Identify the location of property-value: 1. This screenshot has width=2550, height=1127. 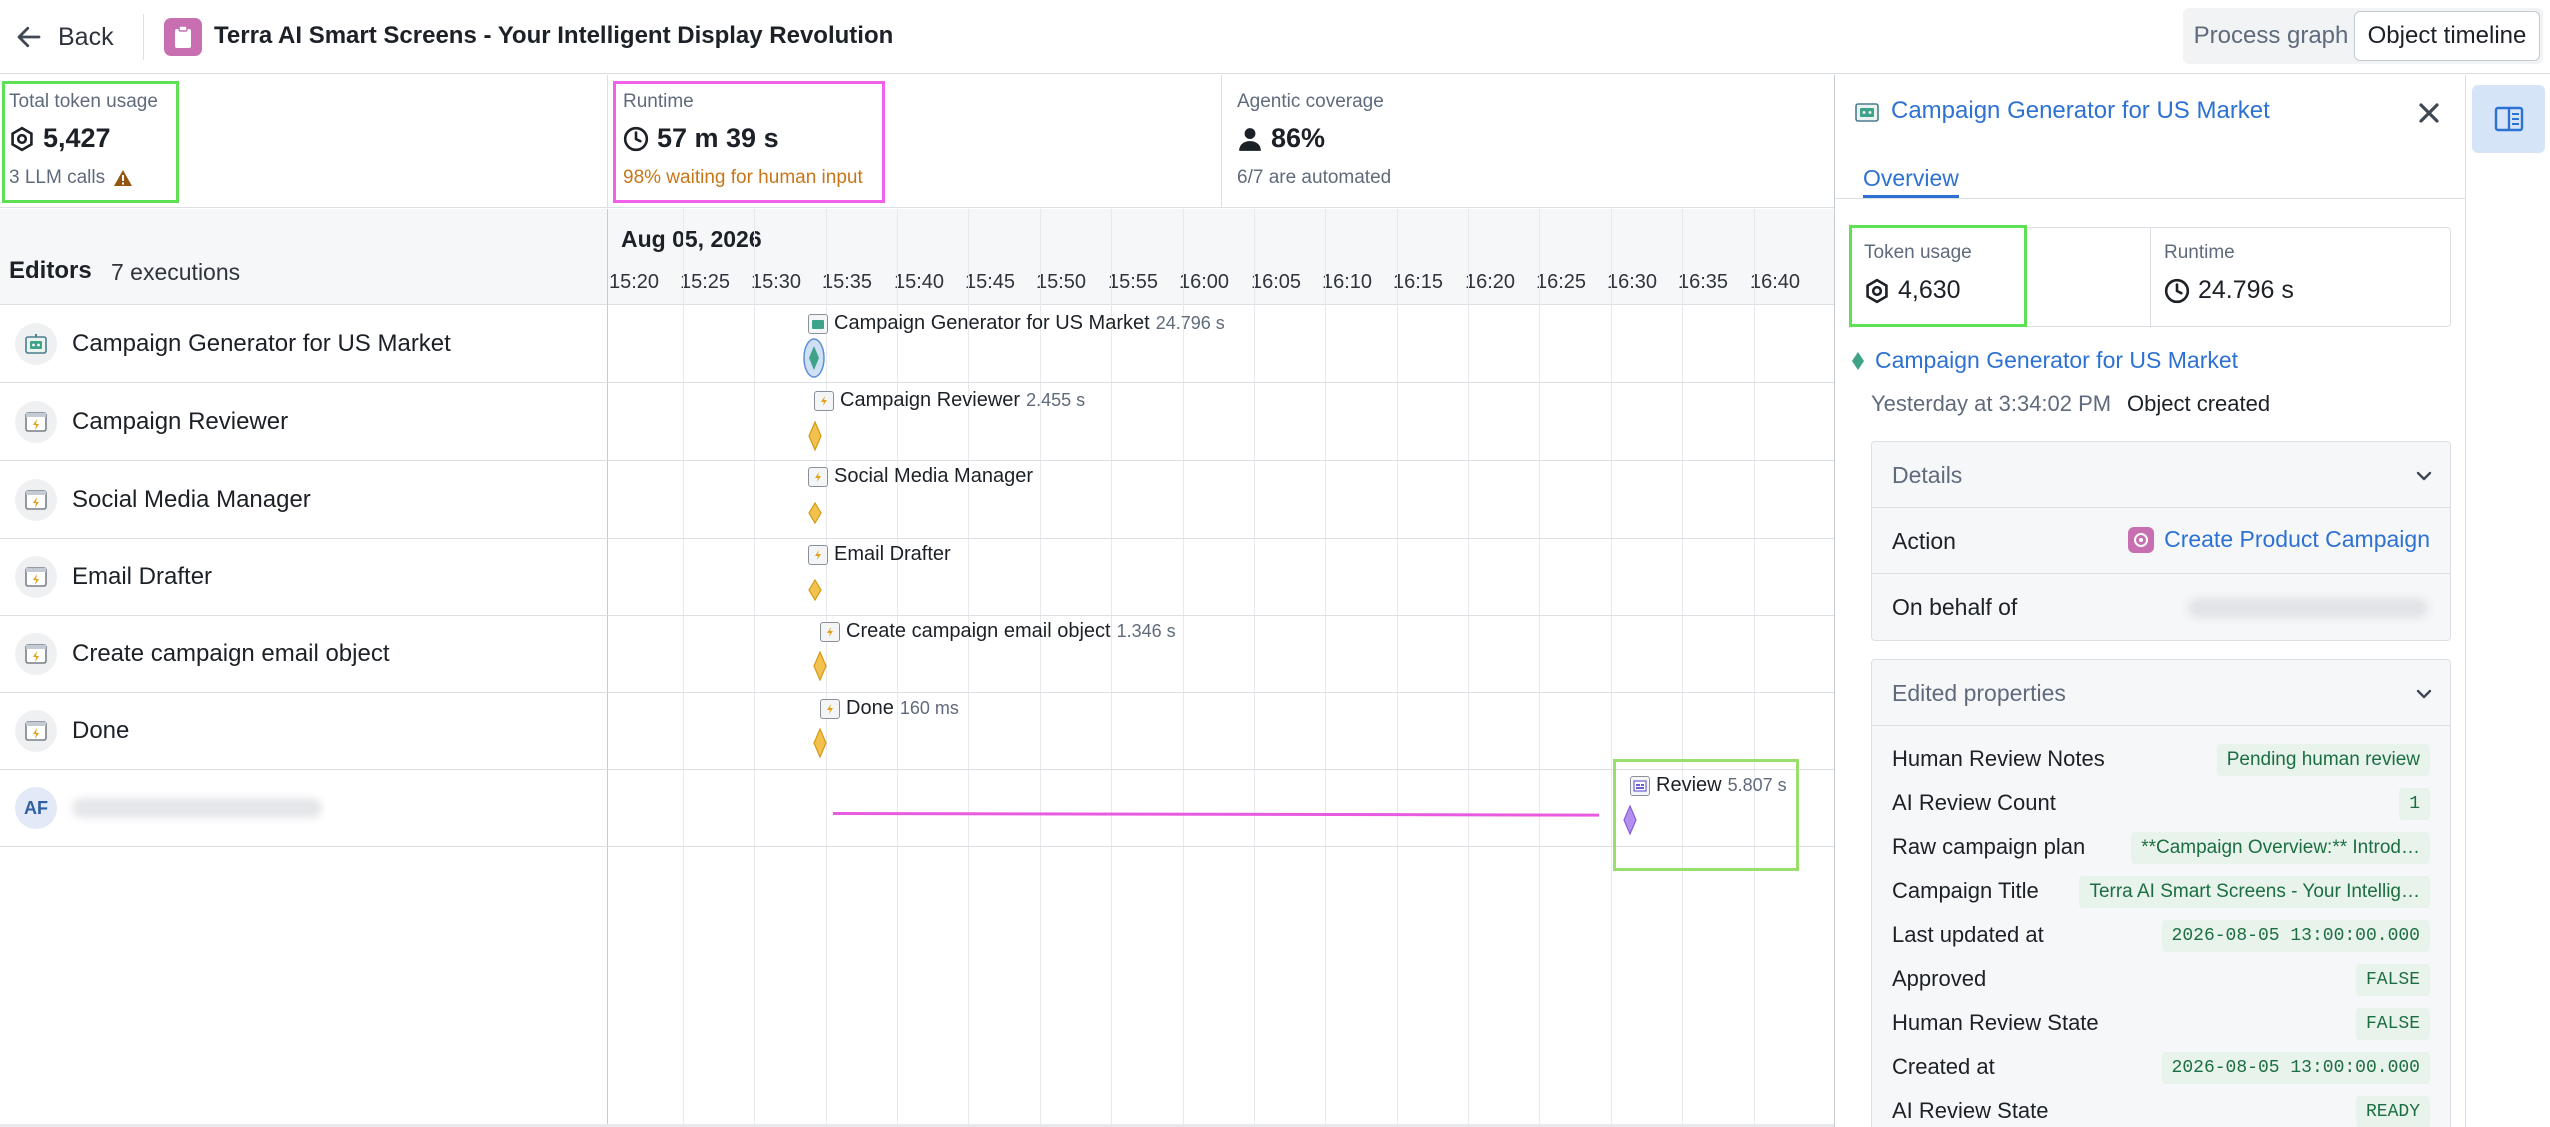
(2414, 804).